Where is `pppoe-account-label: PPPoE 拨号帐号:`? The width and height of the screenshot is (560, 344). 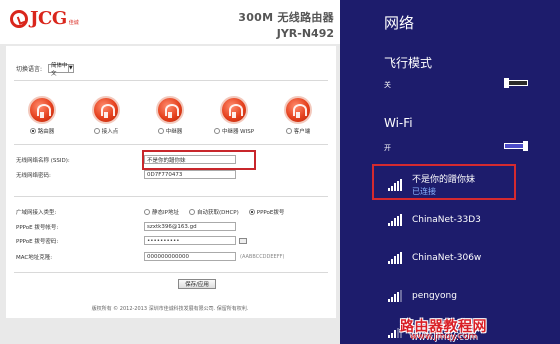 pppoe-account-label: PPPoE 拨号帐号: is located at coordinates (37, 227).